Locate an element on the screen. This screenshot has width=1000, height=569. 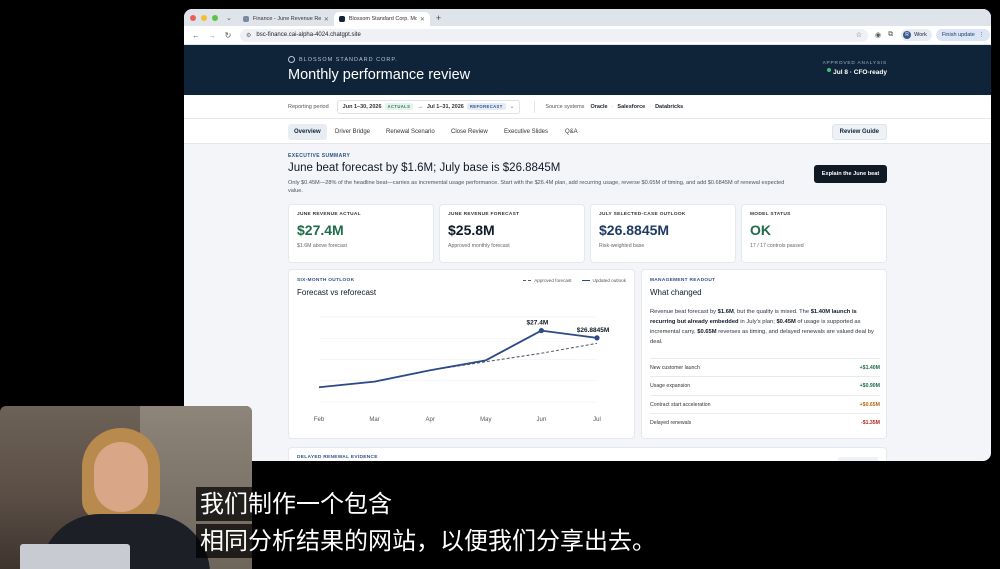
browser-tab-blossom: Blossom Standard Corp. Mo ✕ is located at coordinates (381, 19).